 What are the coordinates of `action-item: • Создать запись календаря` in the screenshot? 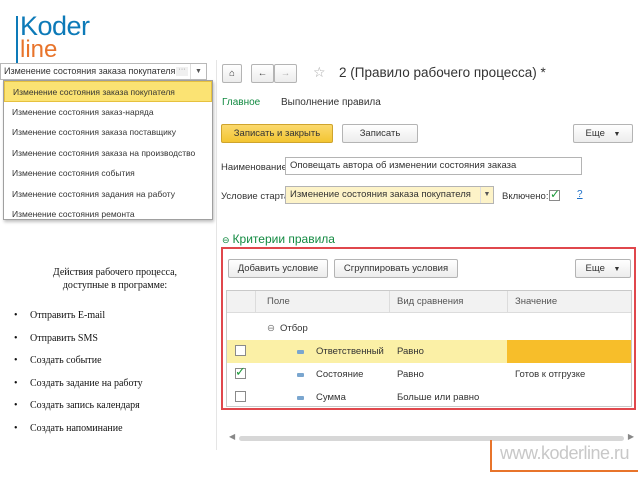 It's located at (114, 406).